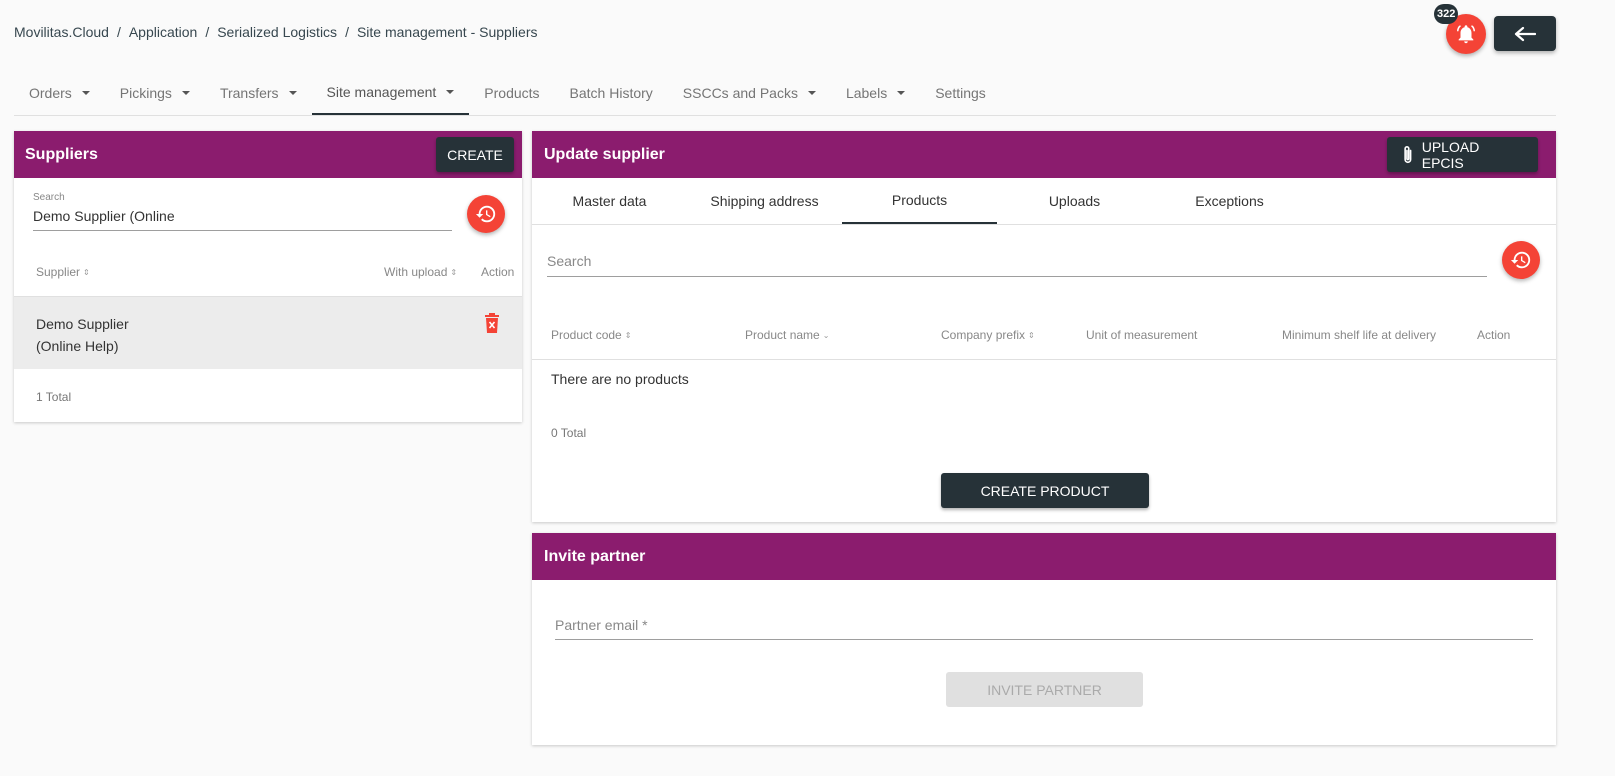 The width and height of the screenshot is (1615, 776). Describe the element at coordinates (866, 92) in the screenshot. I see `nav-label: Labels` at that location.